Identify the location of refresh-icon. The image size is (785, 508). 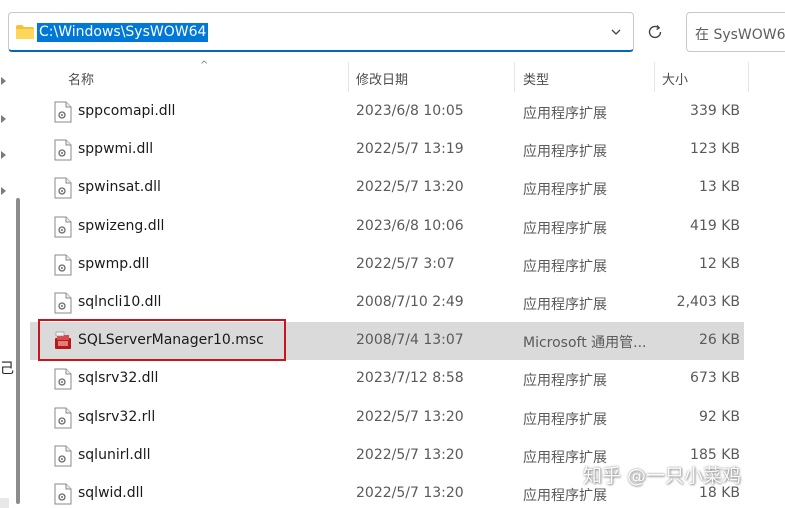
(655, 32).